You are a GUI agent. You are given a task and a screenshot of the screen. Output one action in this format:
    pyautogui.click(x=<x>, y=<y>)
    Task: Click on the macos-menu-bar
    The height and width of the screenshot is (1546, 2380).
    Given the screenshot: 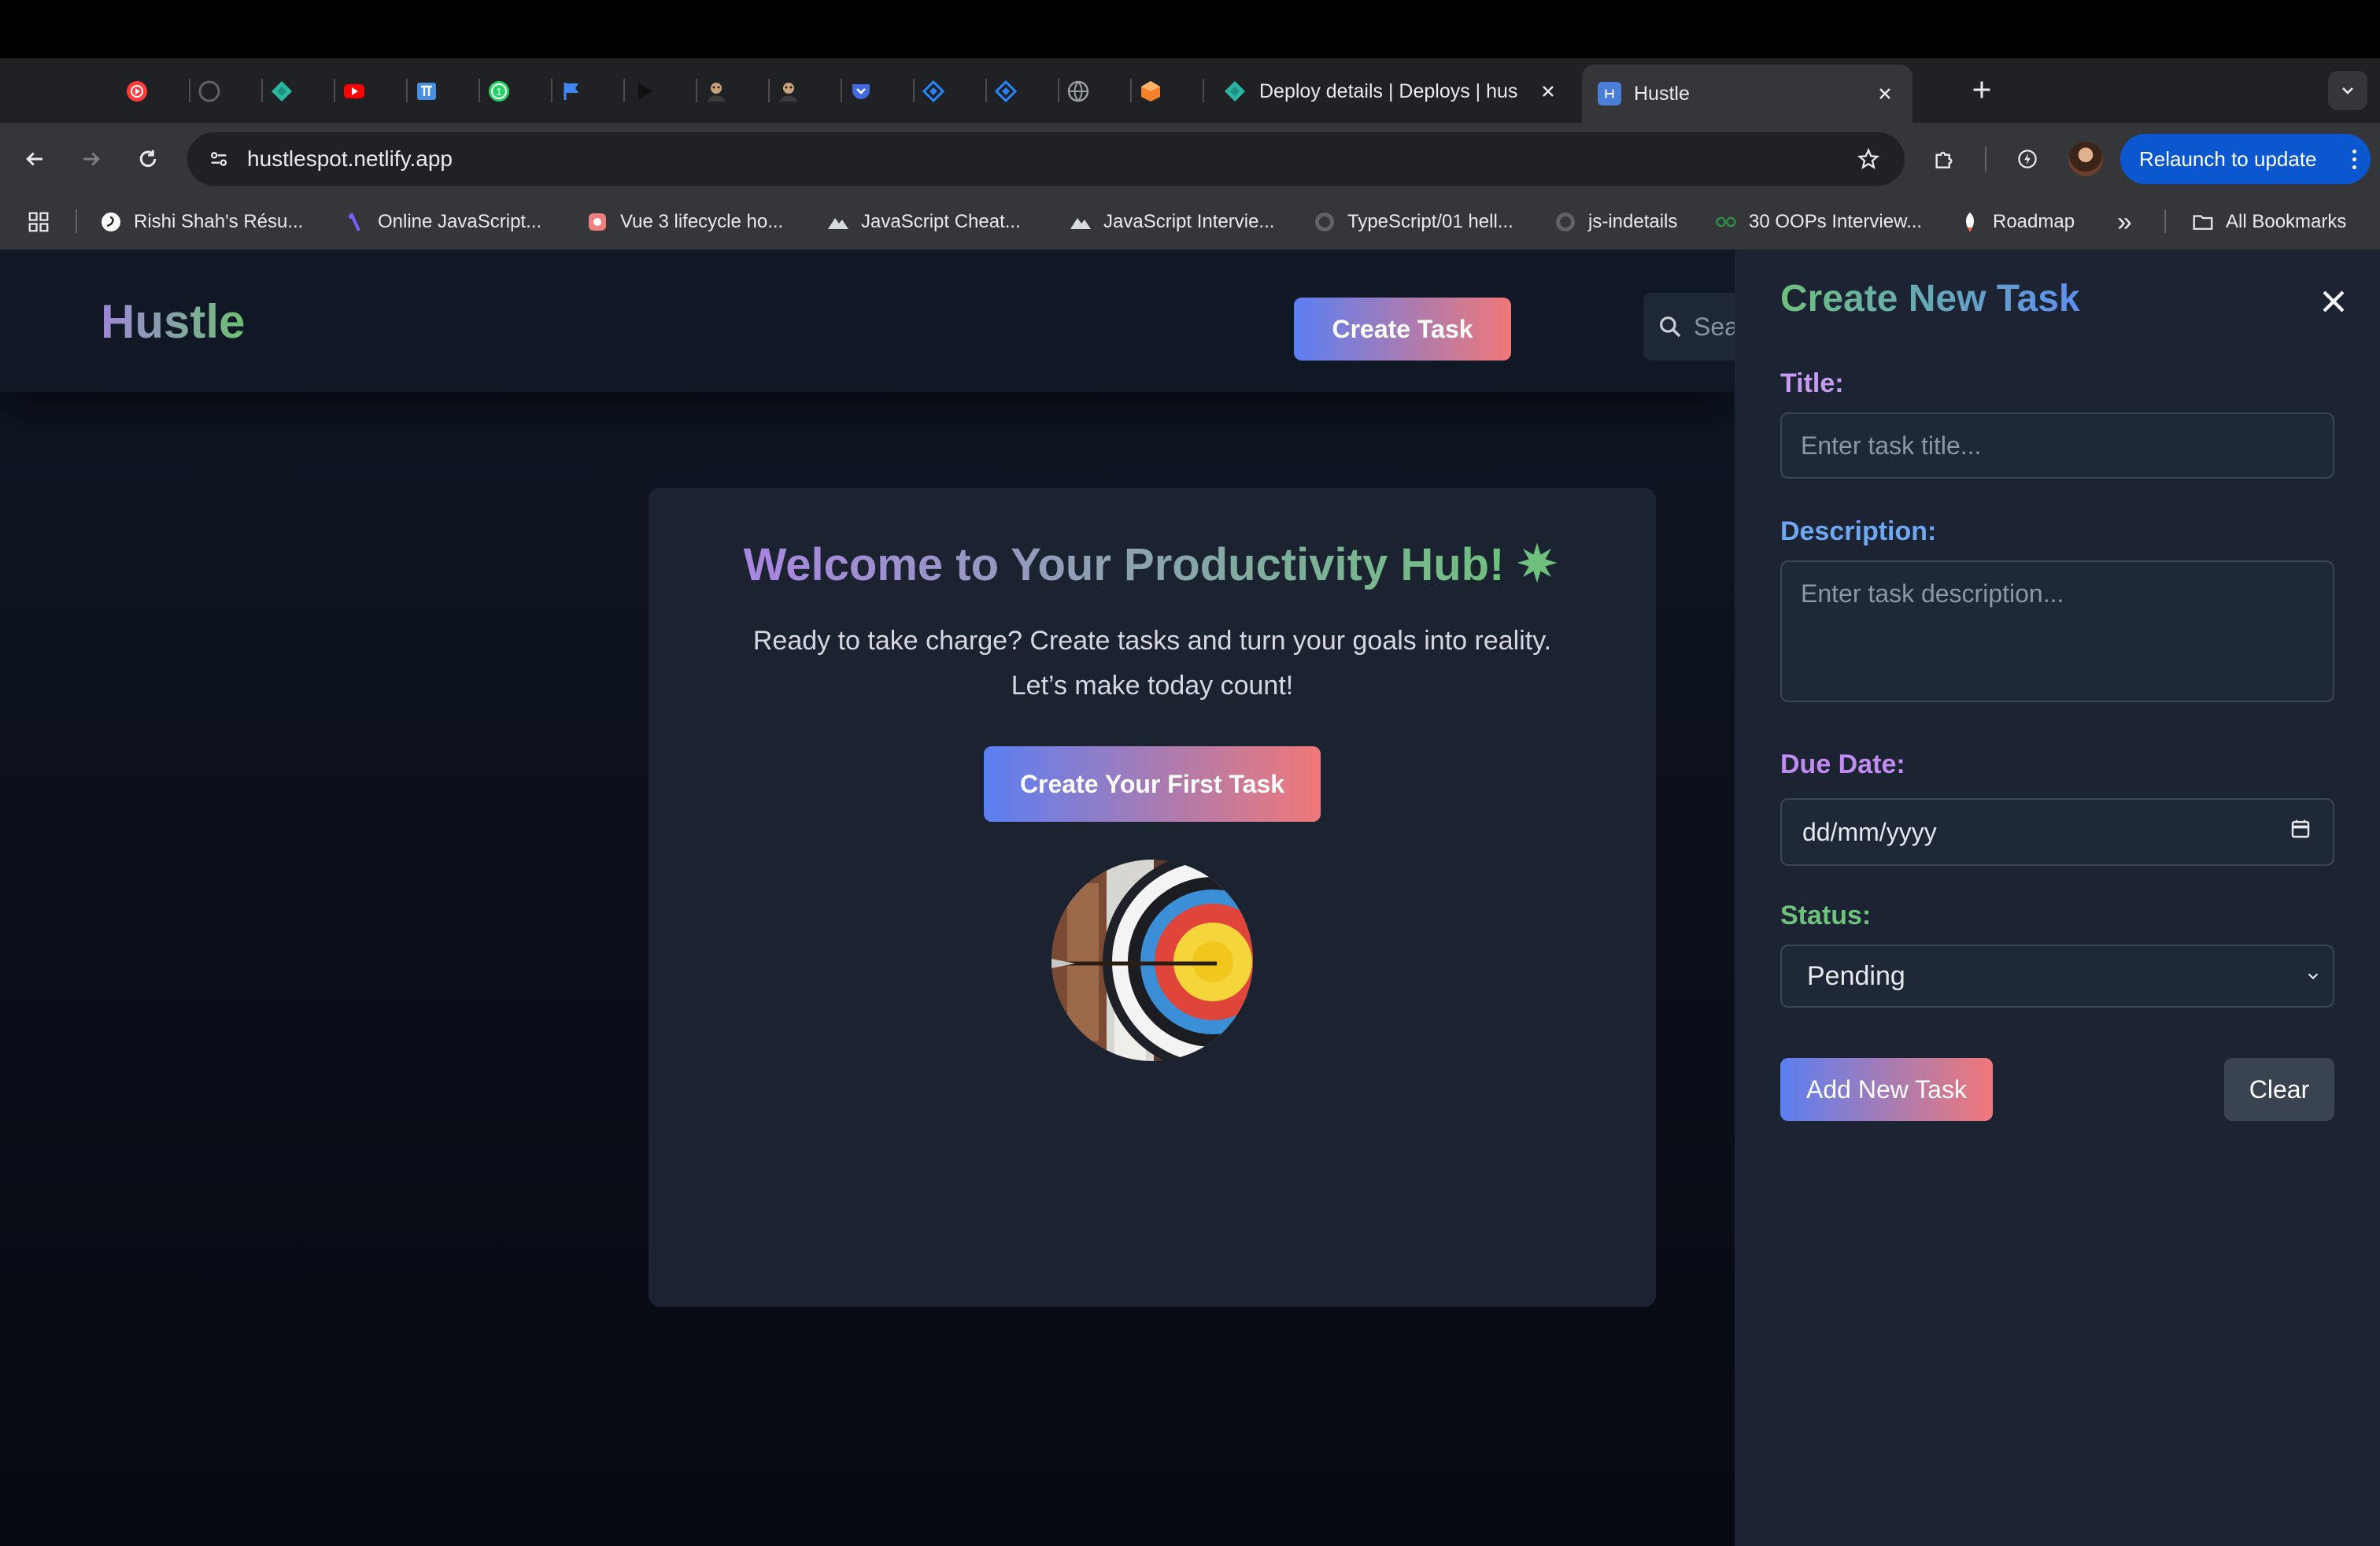 What is the action you would take?
    pyautogui.click(x=1190, y=29)
    